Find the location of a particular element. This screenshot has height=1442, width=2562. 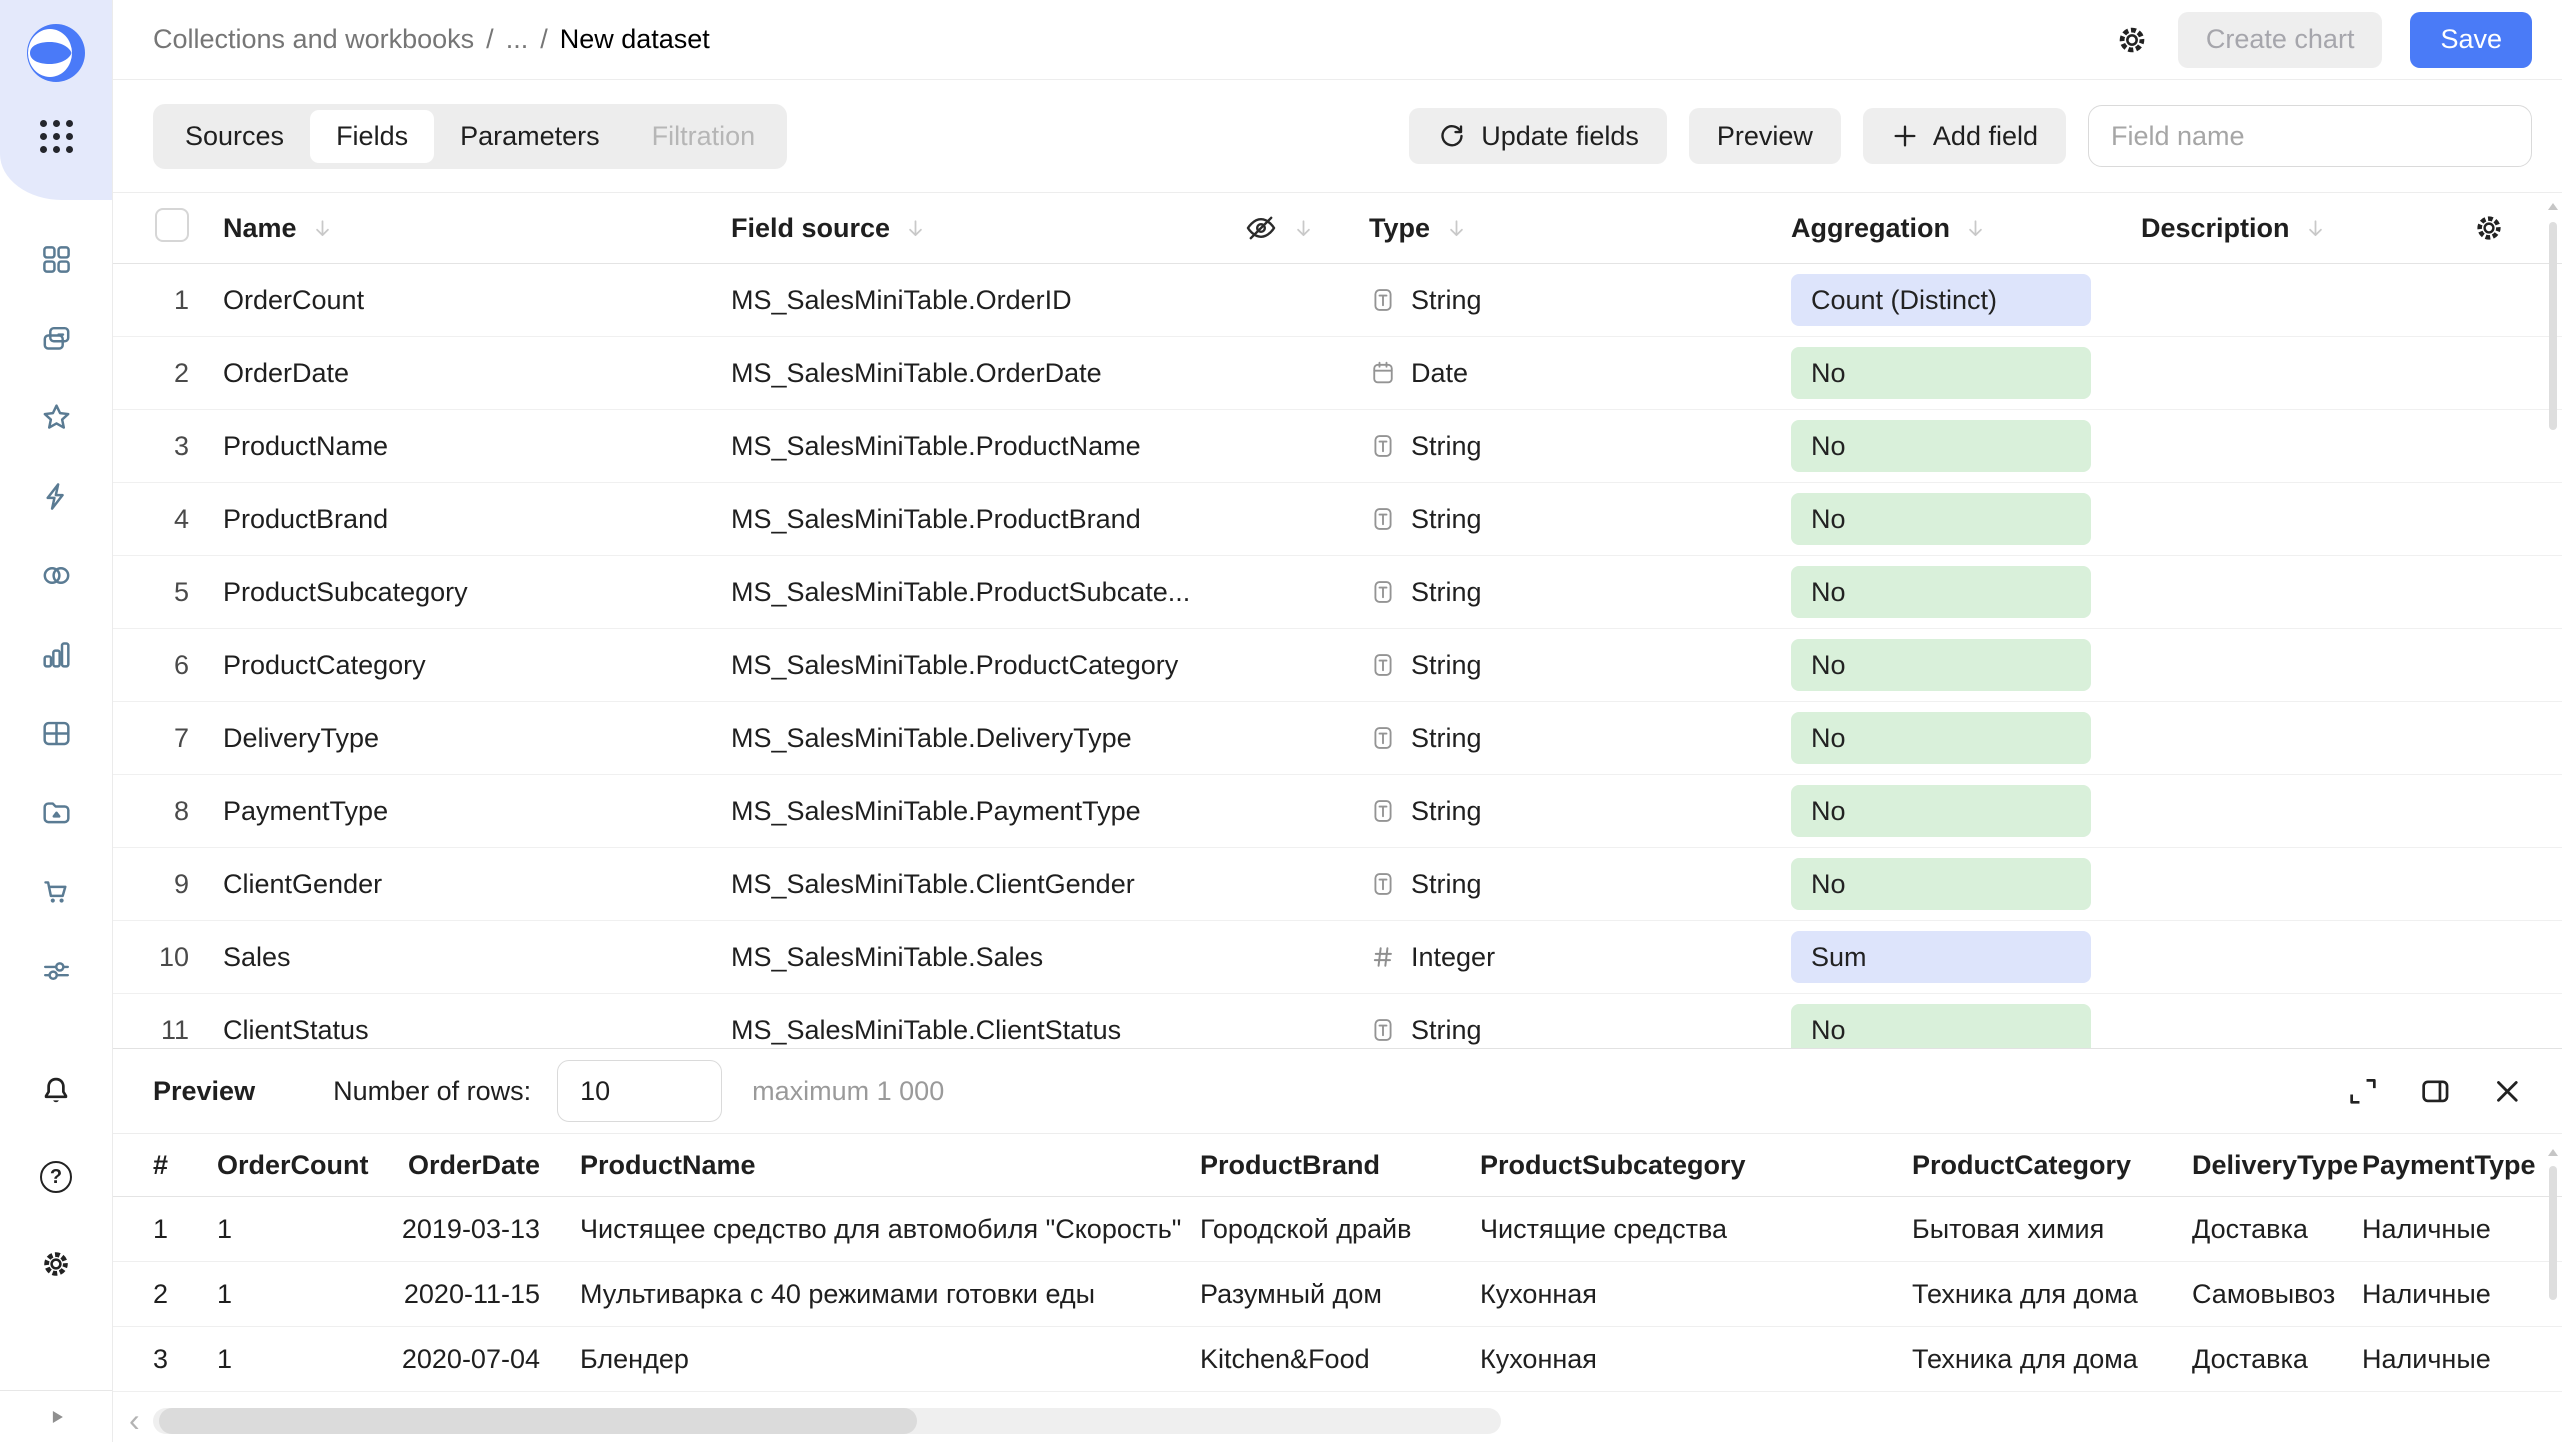

close-preview-icon is located at coordinates (2507, 1091).